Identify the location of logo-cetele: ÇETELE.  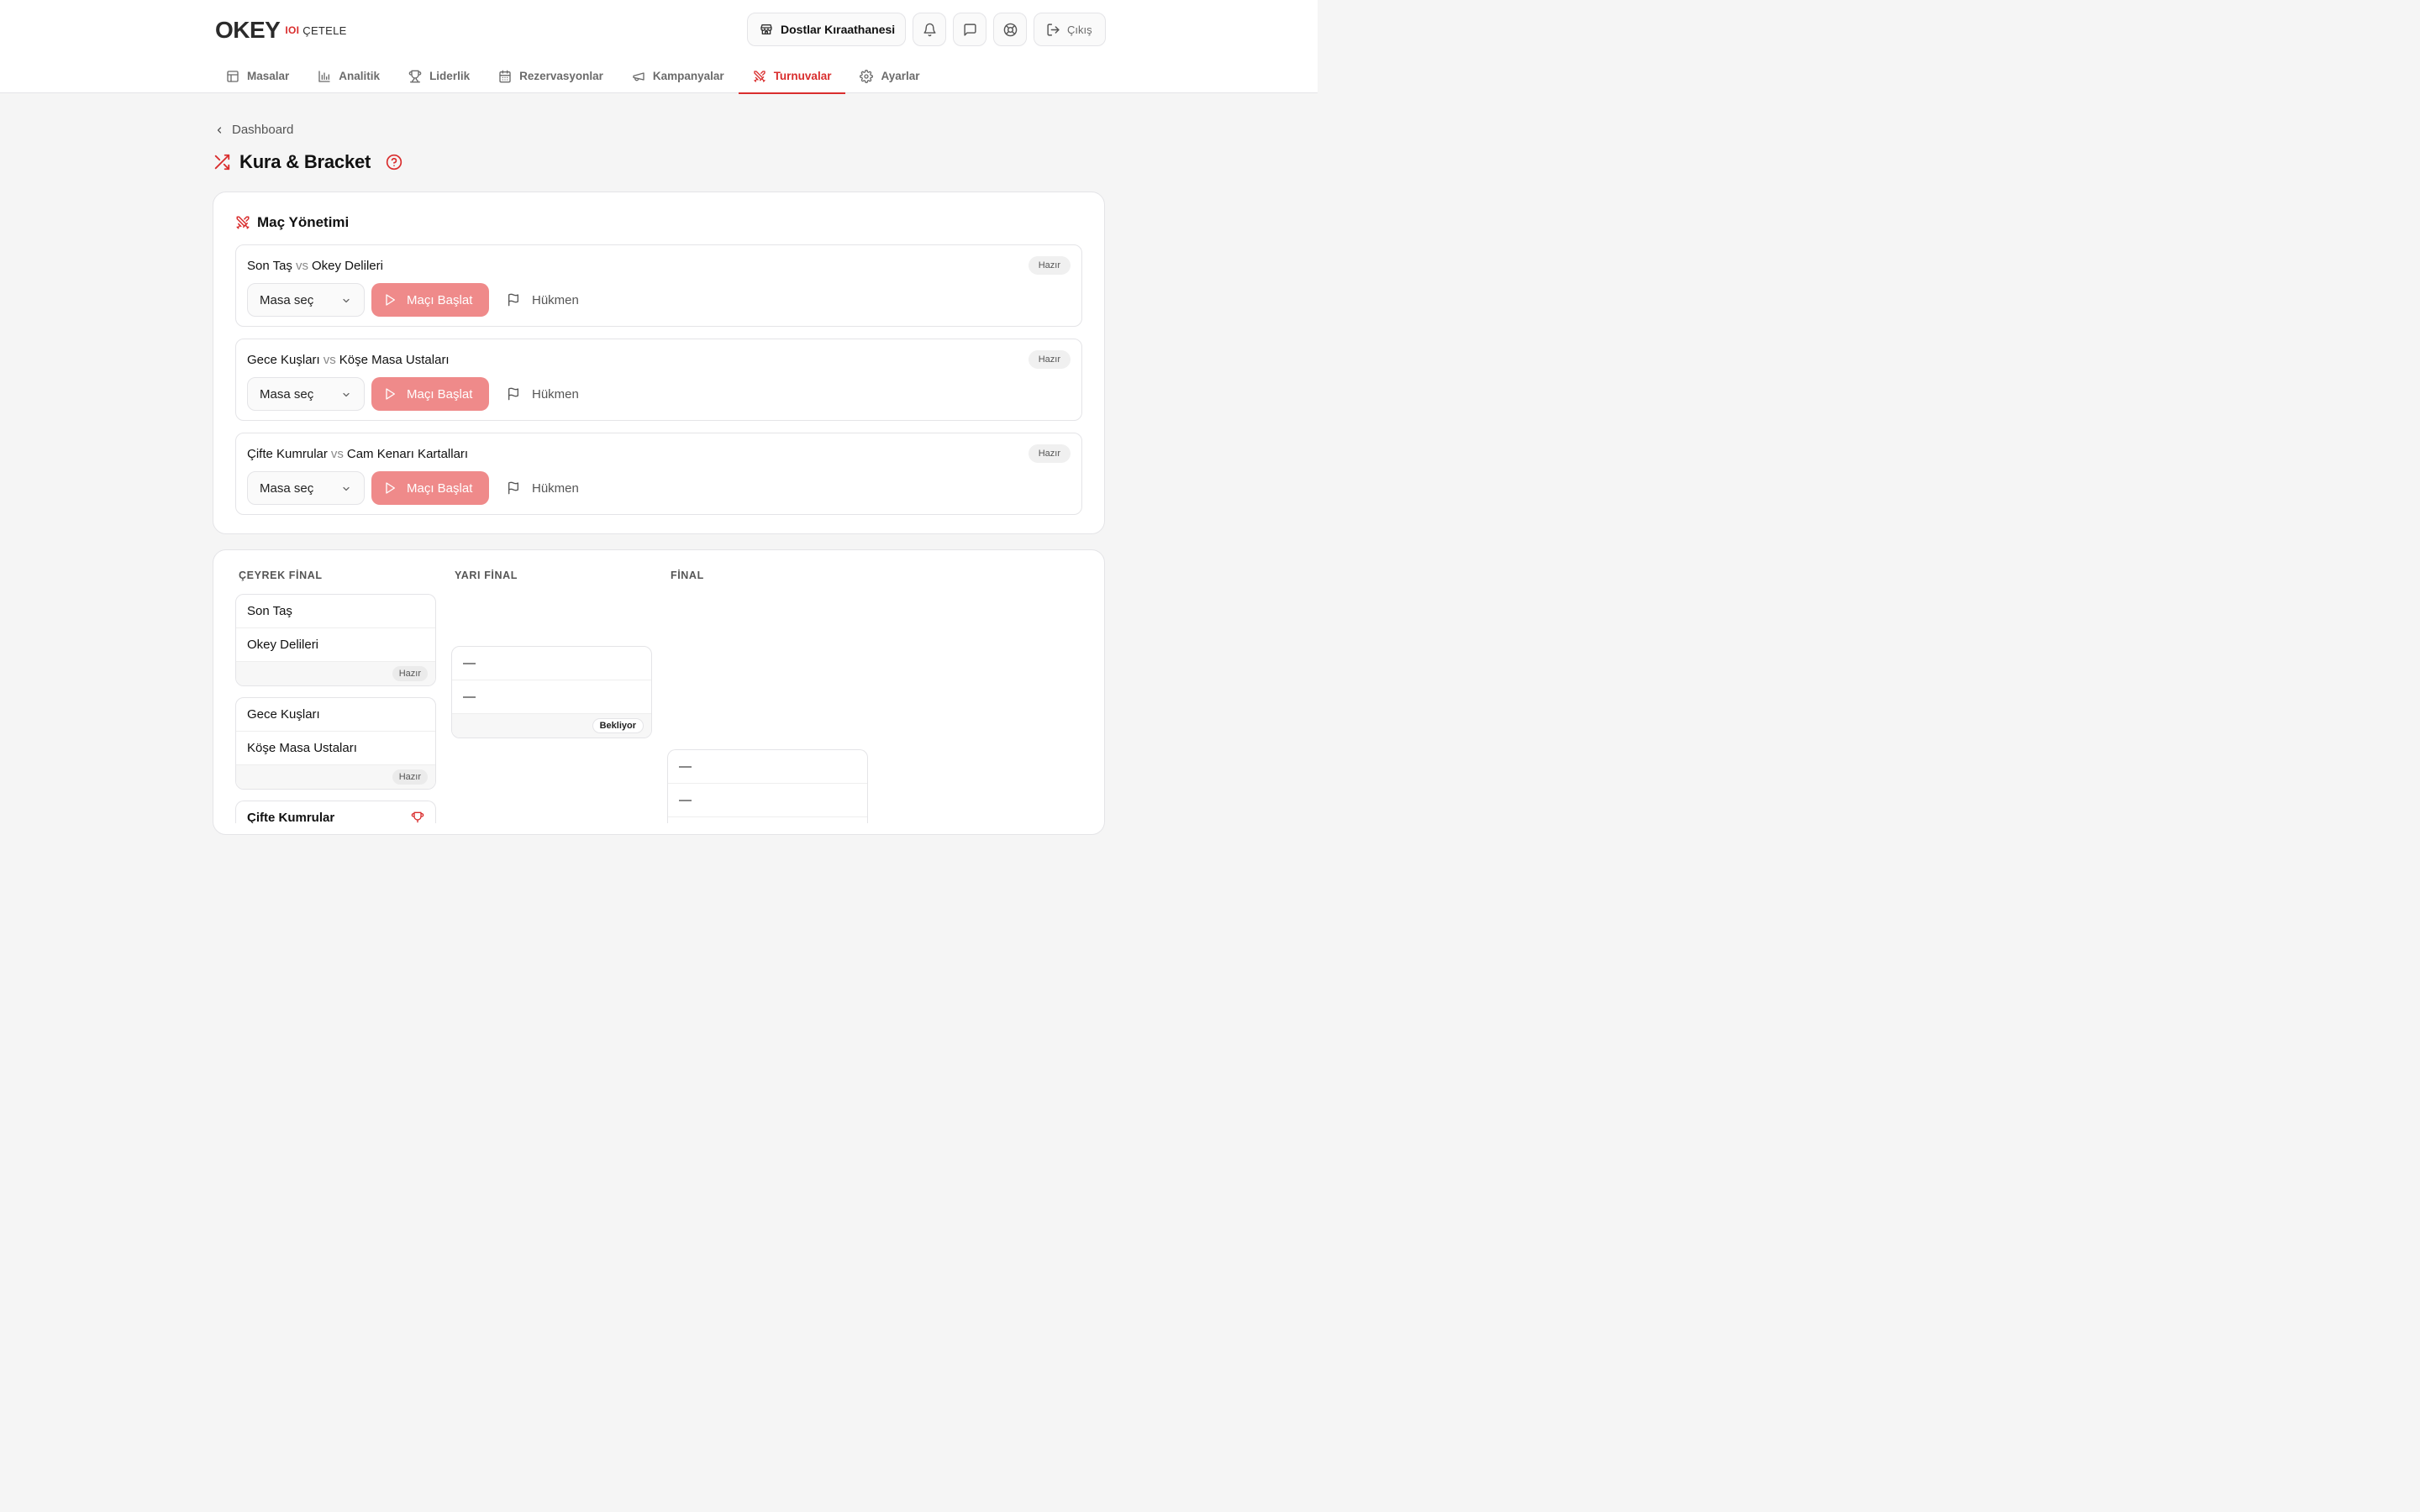
(324, 30).